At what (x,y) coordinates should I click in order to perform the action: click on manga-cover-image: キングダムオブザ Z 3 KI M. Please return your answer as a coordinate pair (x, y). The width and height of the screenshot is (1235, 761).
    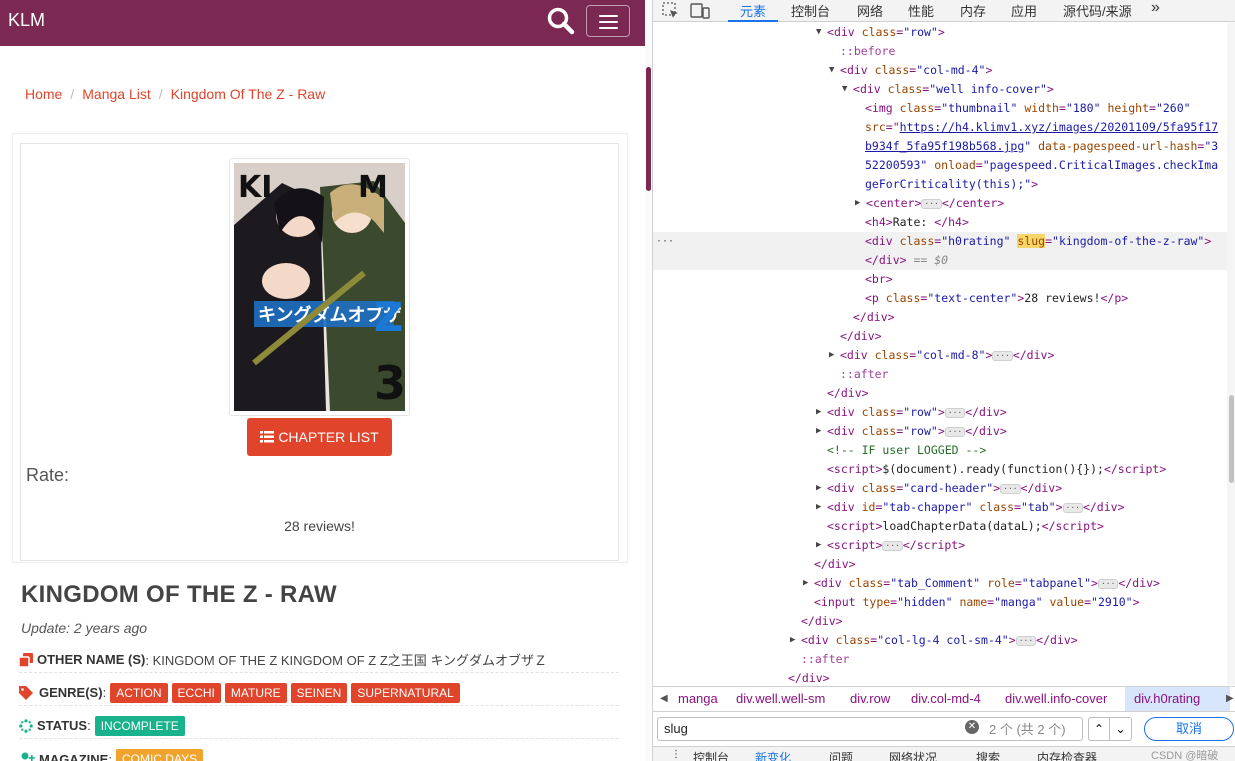
    Looking at the image, I should click on (320, 287).